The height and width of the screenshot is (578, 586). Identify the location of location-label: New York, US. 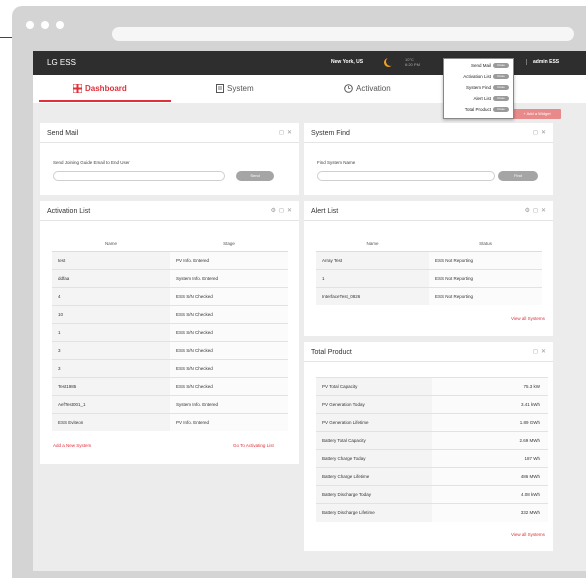
(347, 62).